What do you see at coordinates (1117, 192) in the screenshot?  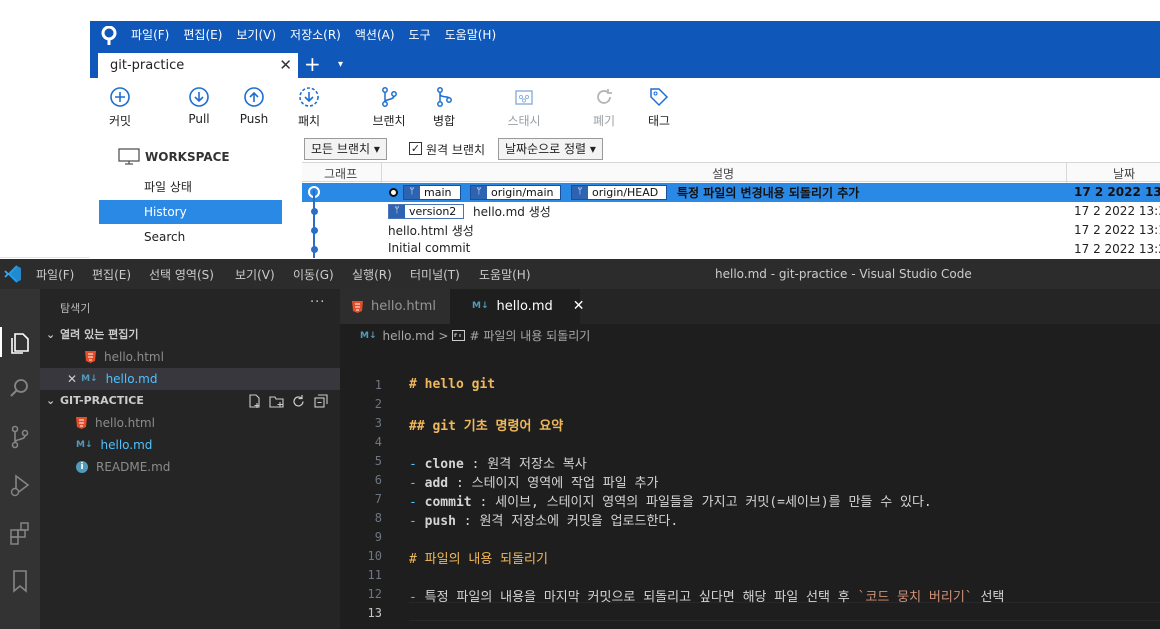 I see `commit-date: 17 2 2022 13:39` at bounding box center [1117, 192].